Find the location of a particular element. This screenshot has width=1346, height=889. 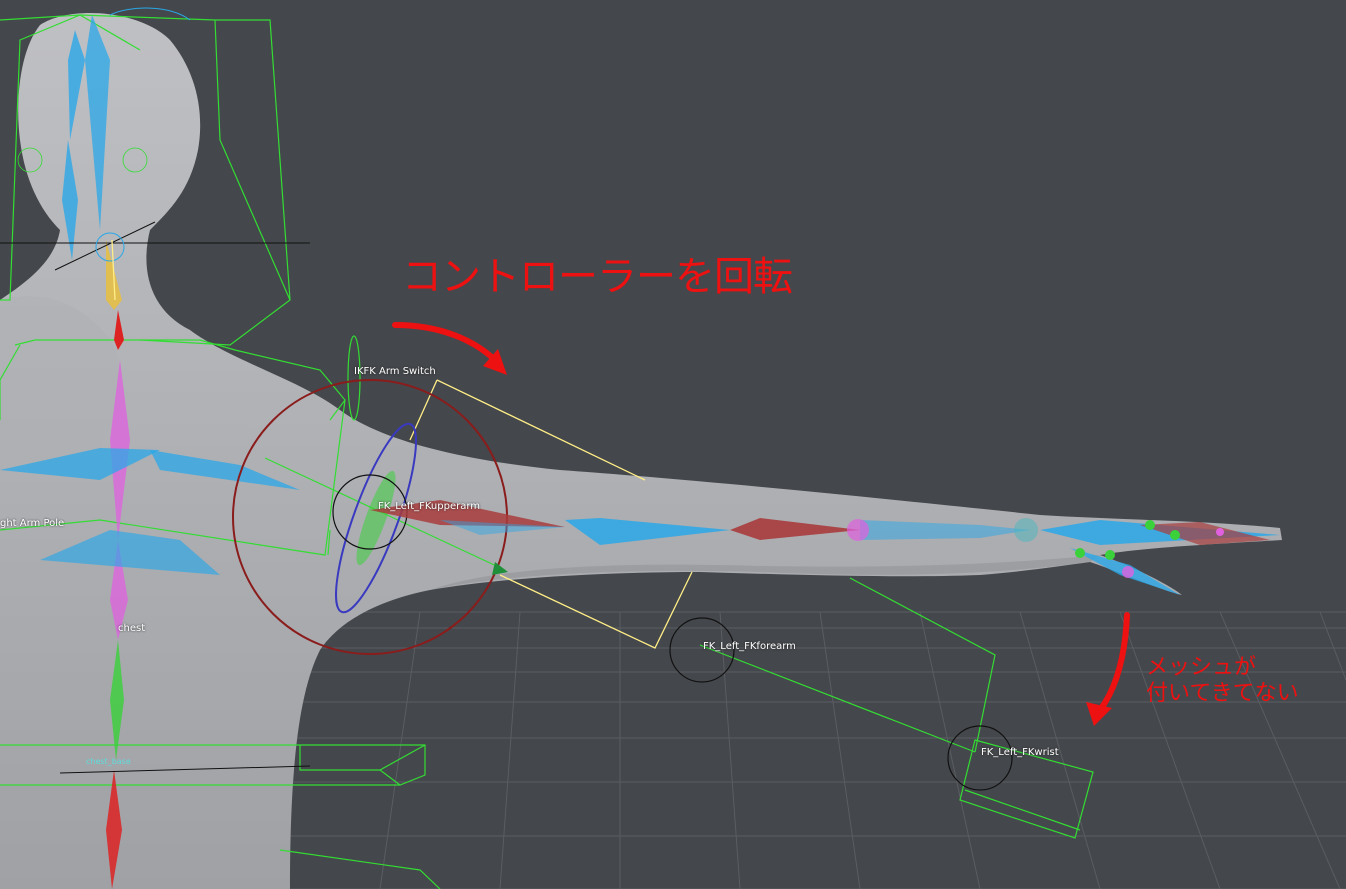

chest-label: chest is located at coordinates (131, 628).